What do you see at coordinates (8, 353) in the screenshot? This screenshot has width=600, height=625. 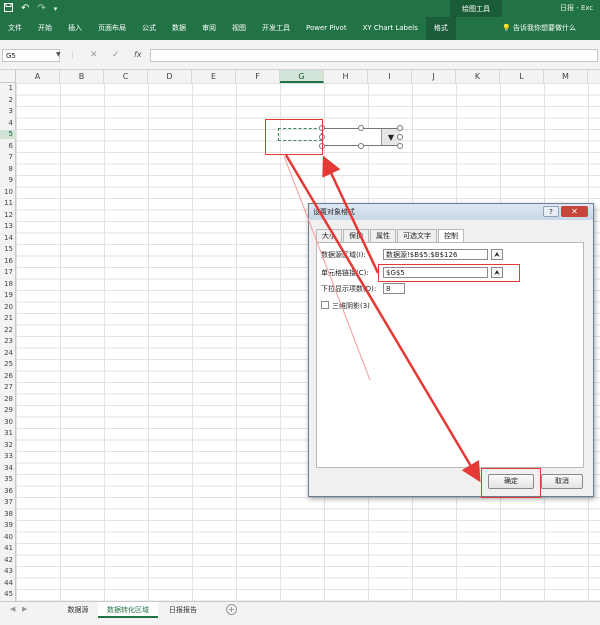 I see `row-header: 24` at bounding box center [8, 353].